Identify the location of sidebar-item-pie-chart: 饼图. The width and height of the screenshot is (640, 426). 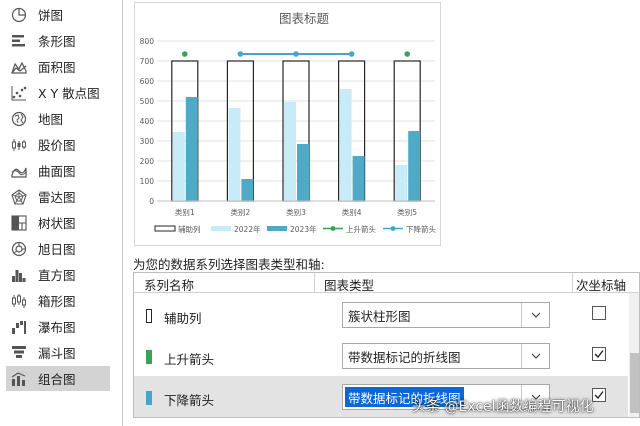
(58, 14).